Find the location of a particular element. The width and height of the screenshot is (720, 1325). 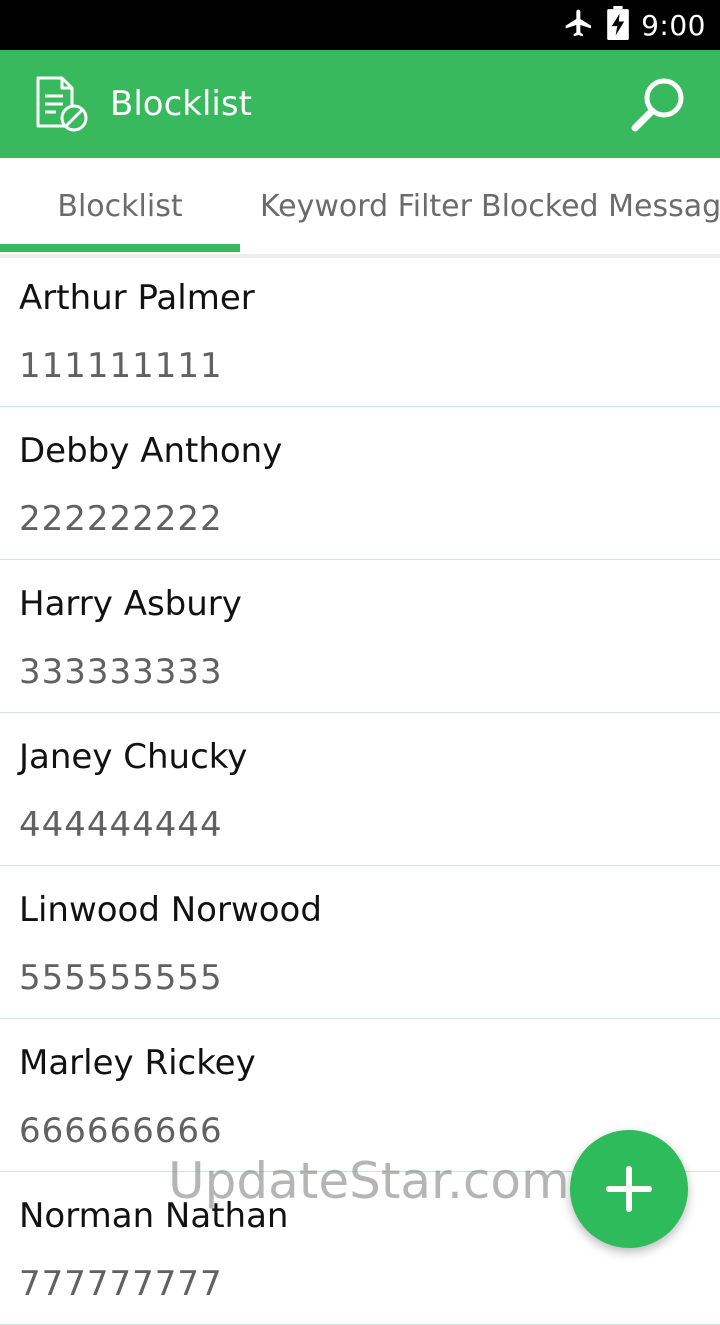

list-item: Janey Chucky 444444444 is located at coordinates (360, 789).